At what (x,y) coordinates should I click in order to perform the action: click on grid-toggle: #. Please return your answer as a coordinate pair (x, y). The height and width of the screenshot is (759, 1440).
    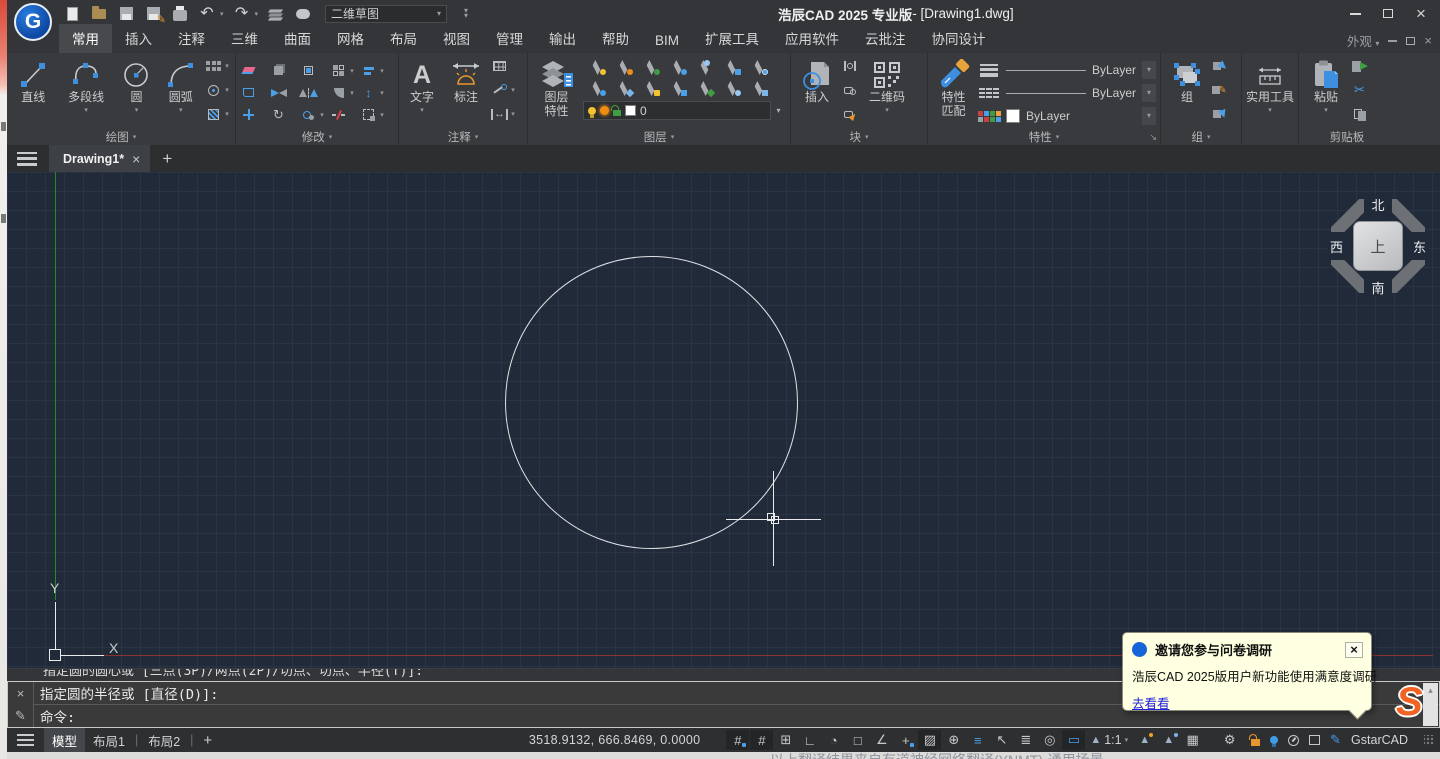
    Looking at the image, I should click on (762, 740).